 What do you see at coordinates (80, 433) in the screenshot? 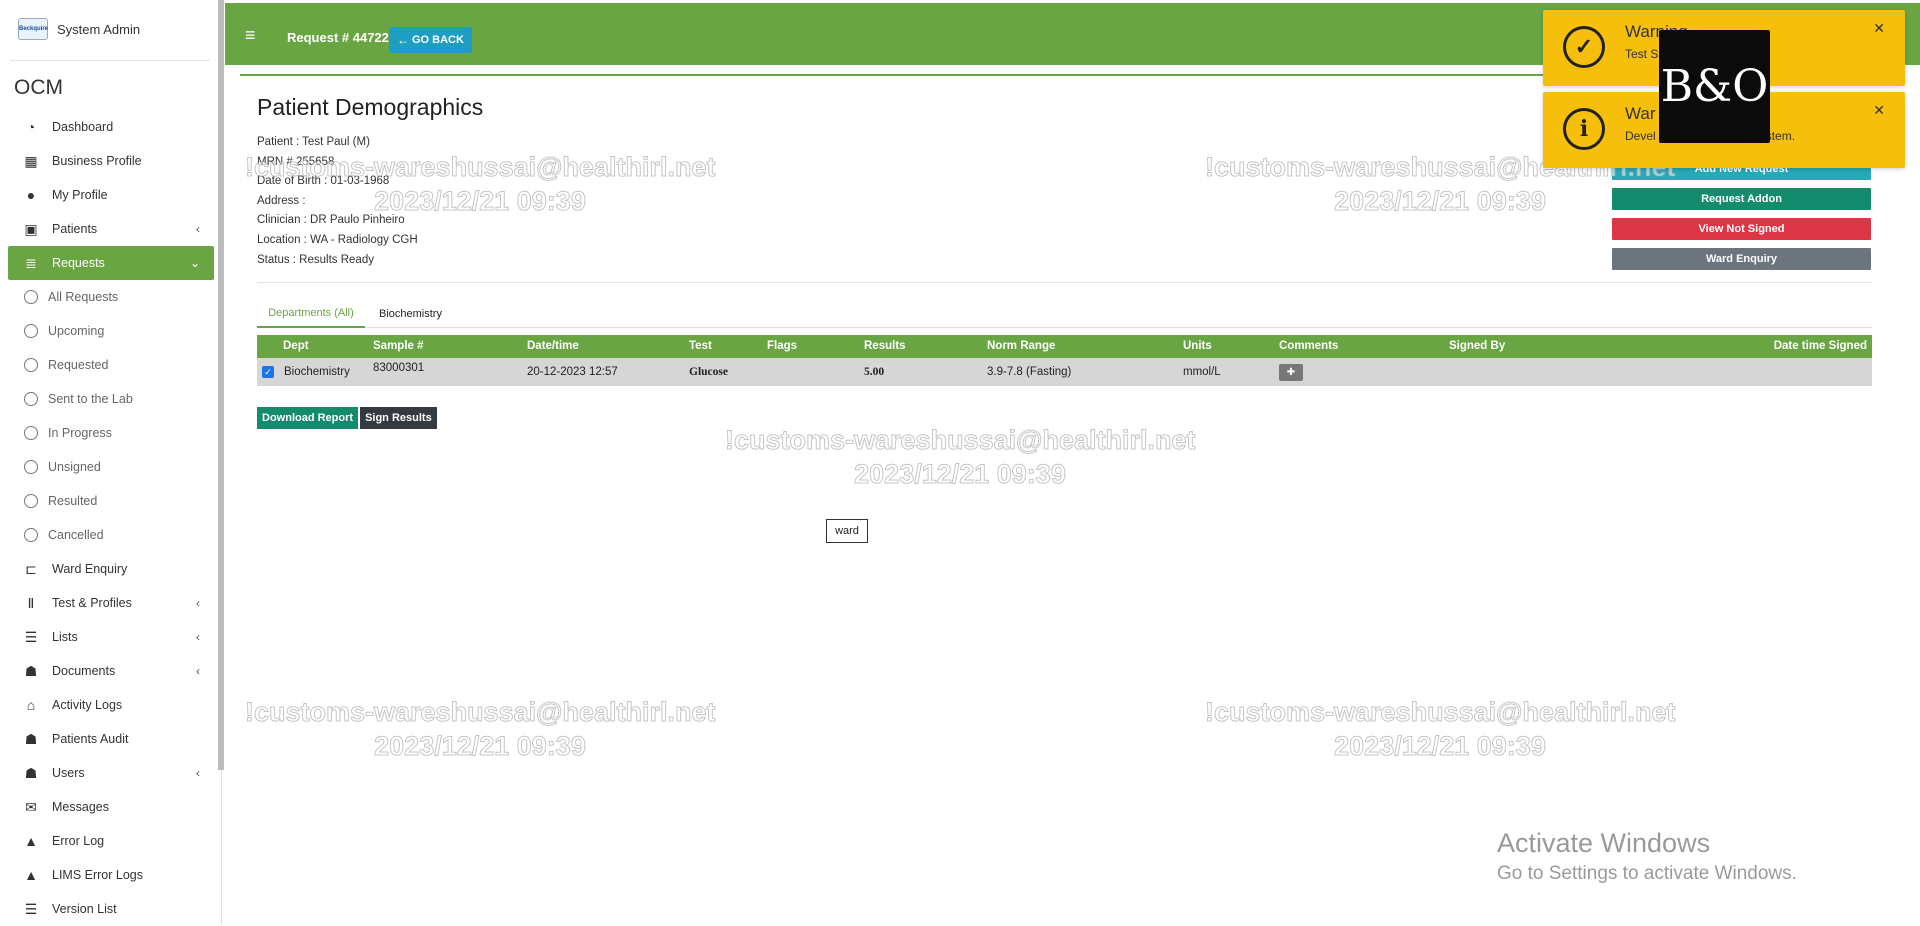
I see `subitem-label: In Progress` at bounding box center [80, 433].